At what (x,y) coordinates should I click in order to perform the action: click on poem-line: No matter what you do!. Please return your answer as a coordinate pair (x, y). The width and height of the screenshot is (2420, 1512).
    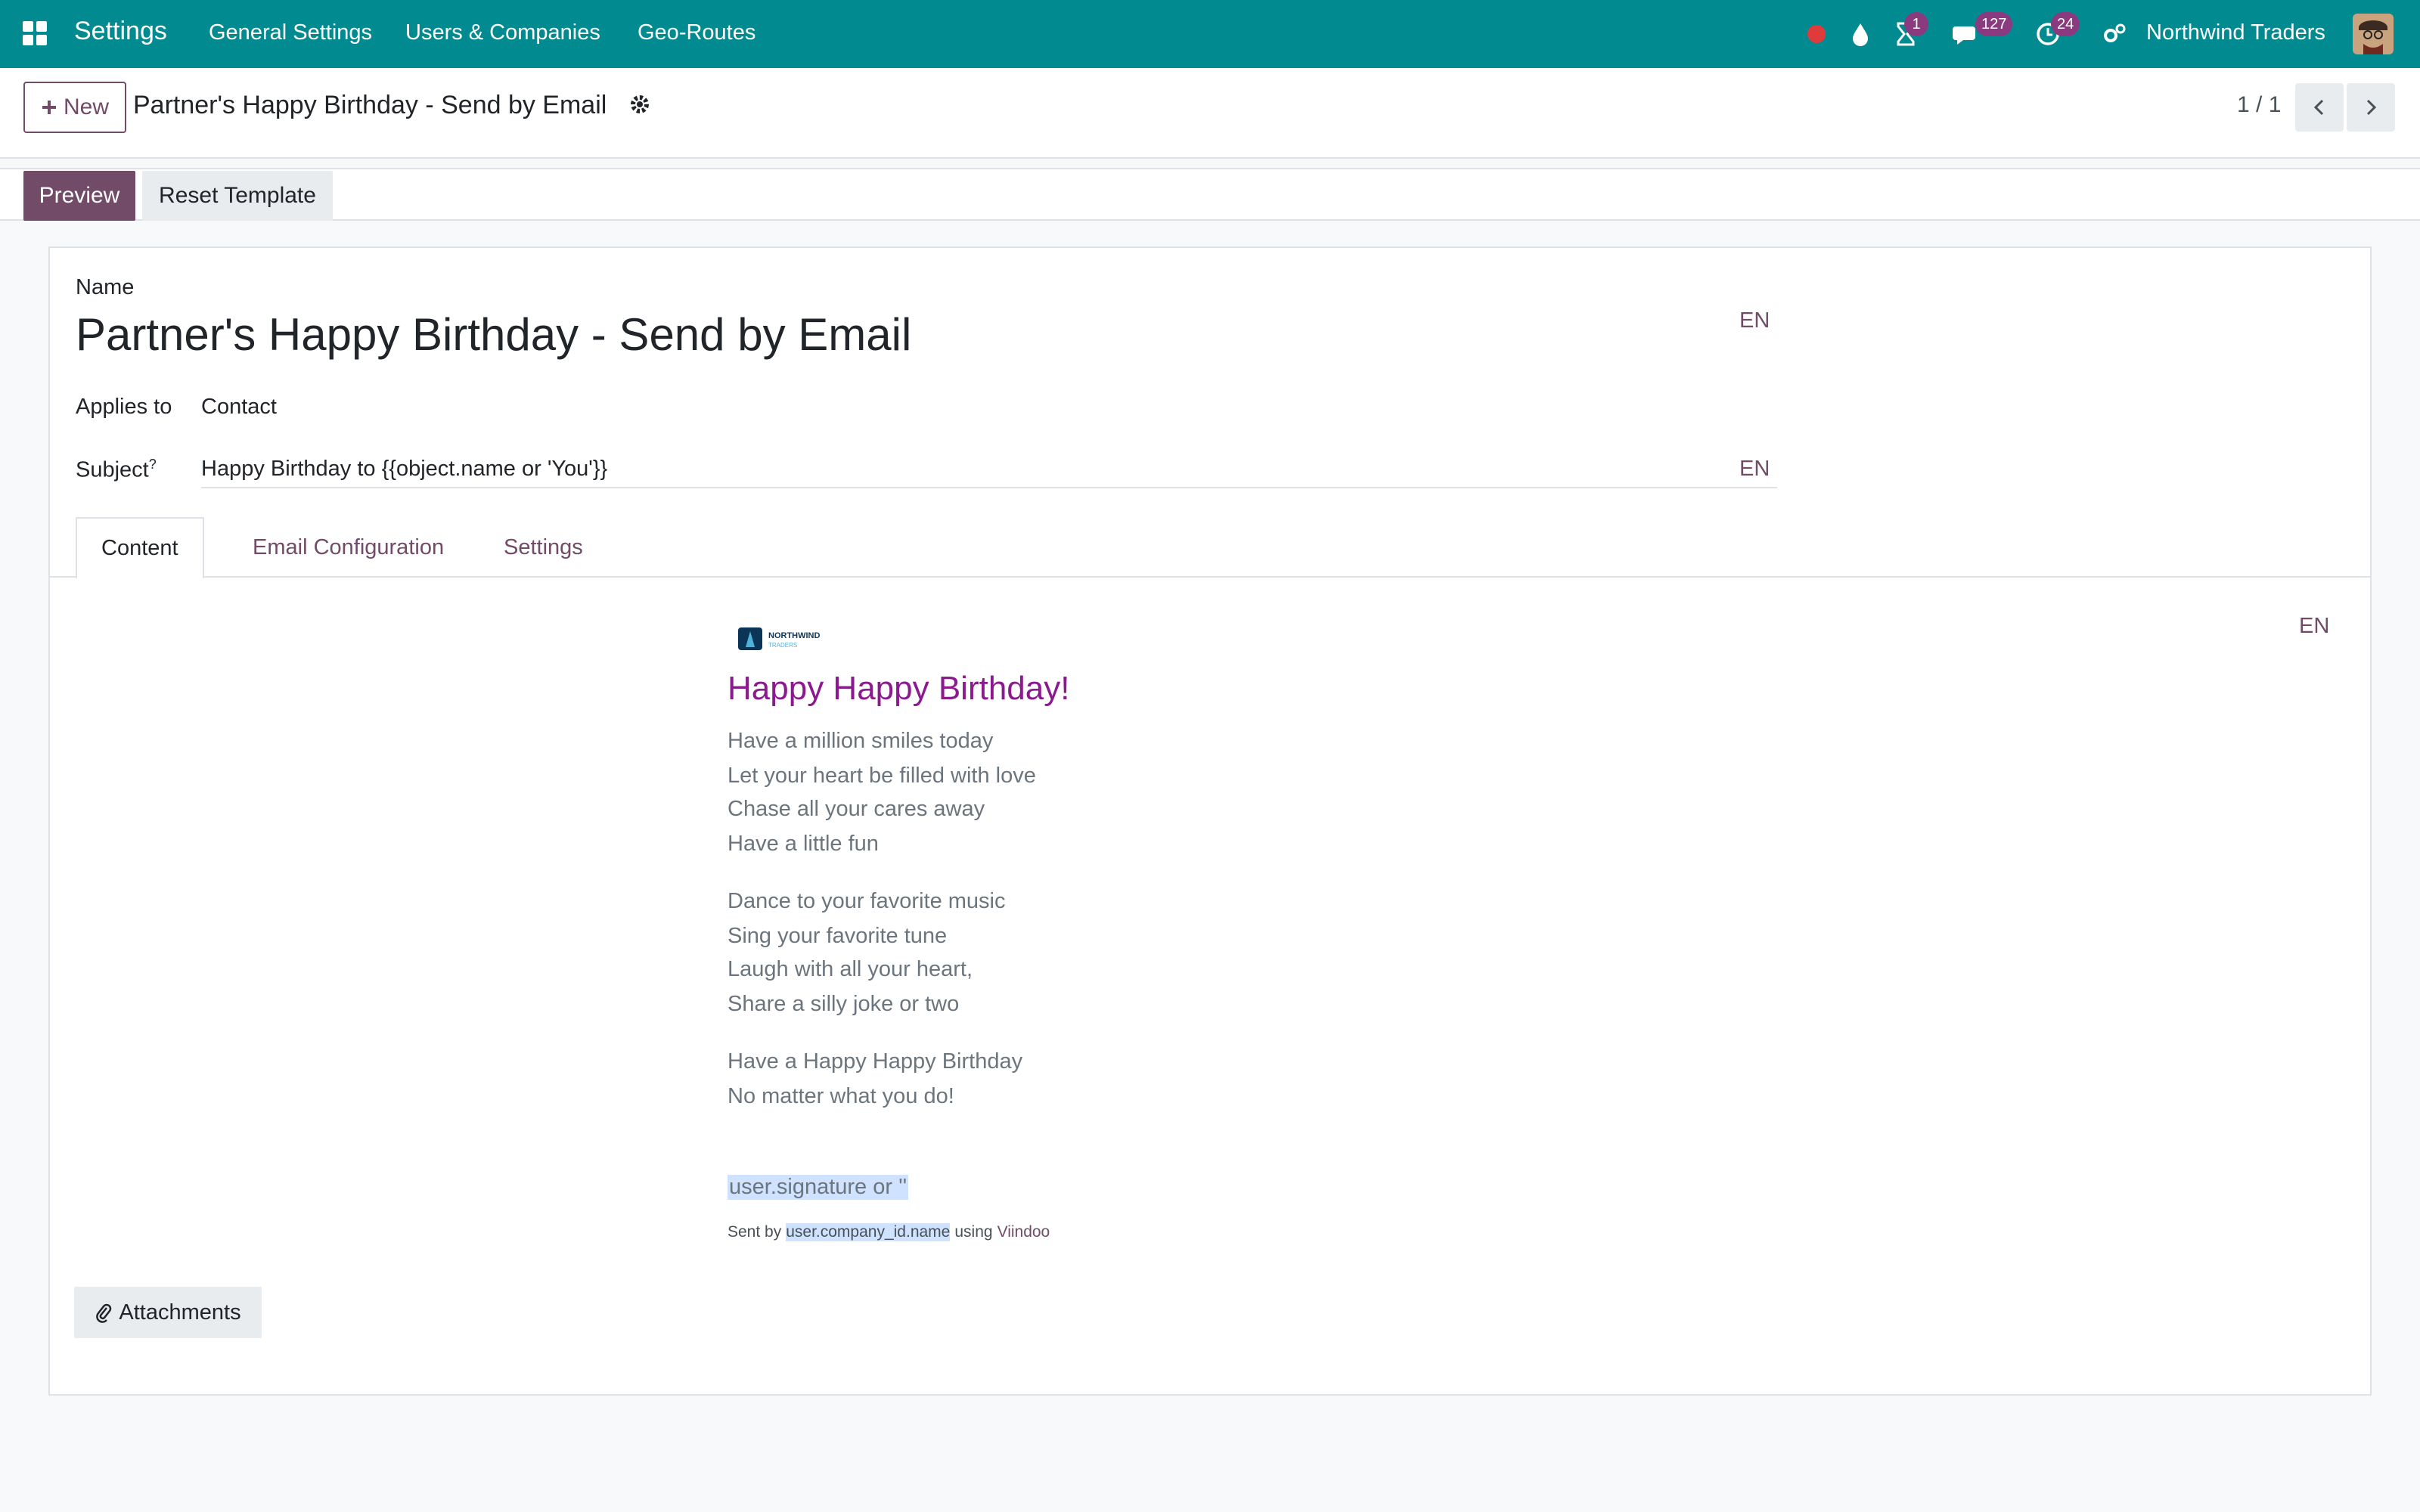
    Looking at the image, I should click on (841, 1096).